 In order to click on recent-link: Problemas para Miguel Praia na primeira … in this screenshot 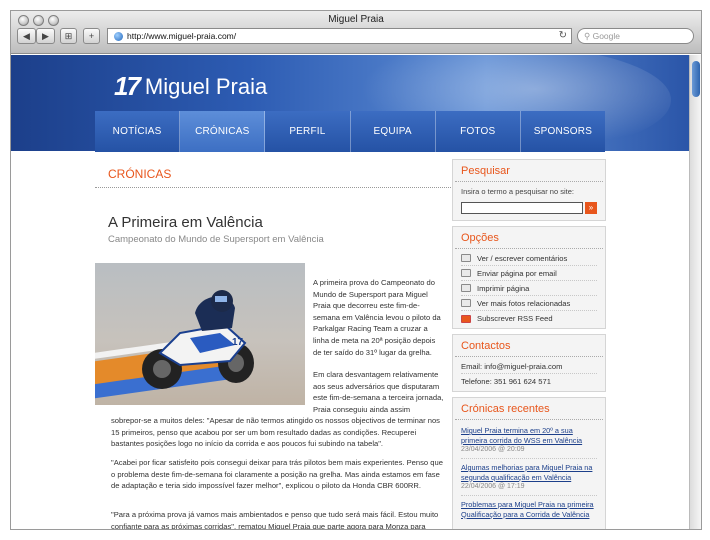, I will do `click(529, 509)`.